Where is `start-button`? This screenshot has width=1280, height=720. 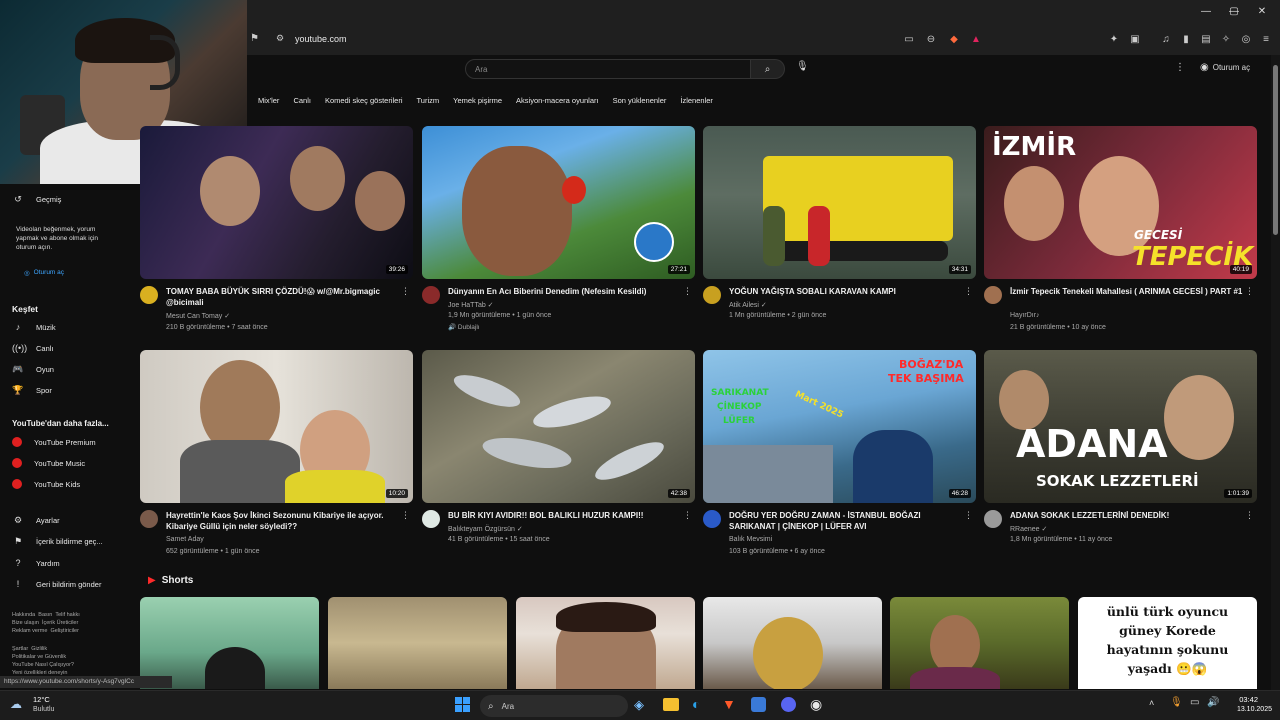
start-button is located at coordinates (462, 704).